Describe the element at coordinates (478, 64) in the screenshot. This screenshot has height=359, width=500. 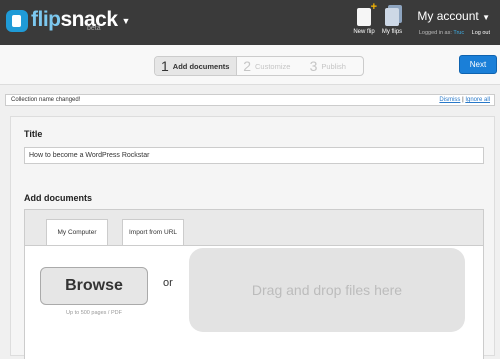
I see `next-button: Next` at that location.